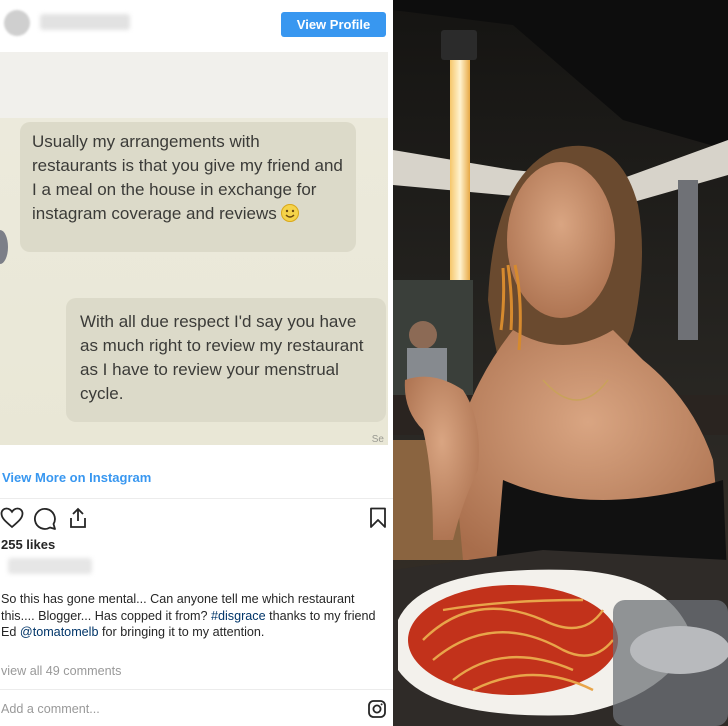 This screenshot has height=726, width=728. Describe the element at coordinates (76, 477) in the screenshot. I see `view-more-link: View More on Instagram` at that location.